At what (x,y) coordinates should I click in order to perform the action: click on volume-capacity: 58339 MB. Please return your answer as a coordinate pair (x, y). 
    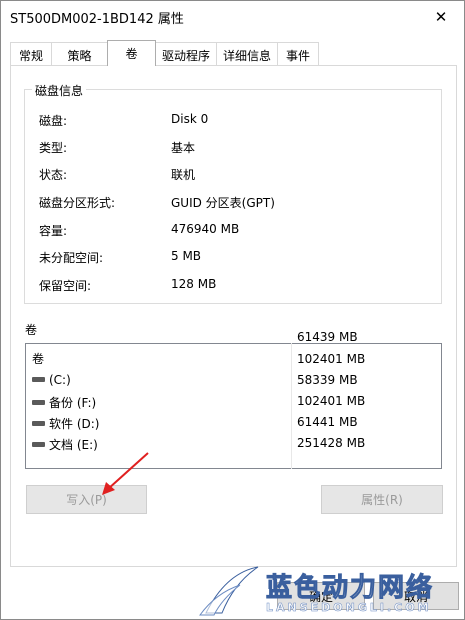
    Looking at the image, I should click on (327, 380).